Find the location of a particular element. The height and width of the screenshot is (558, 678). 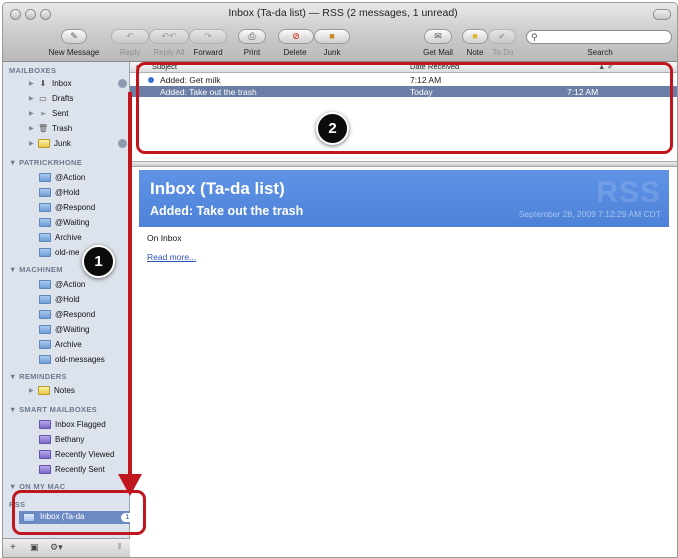

mailbox-label: Drafts is located at coordinates (63, 98).